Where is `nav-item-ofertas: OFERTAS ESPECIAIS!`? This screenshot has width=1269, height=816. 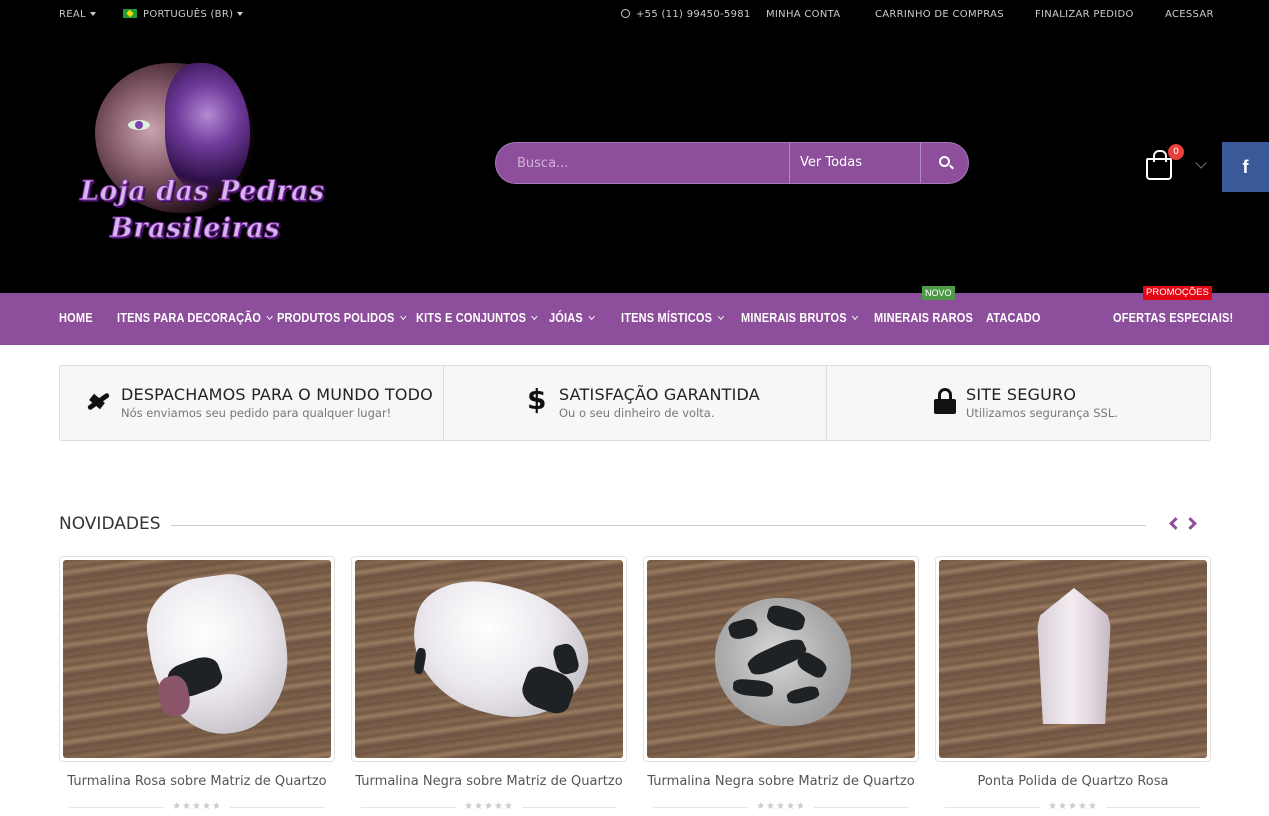 nav-item-ofertas: OFERTAS ESPECIAIS! is located at coordinates (1173, 318).